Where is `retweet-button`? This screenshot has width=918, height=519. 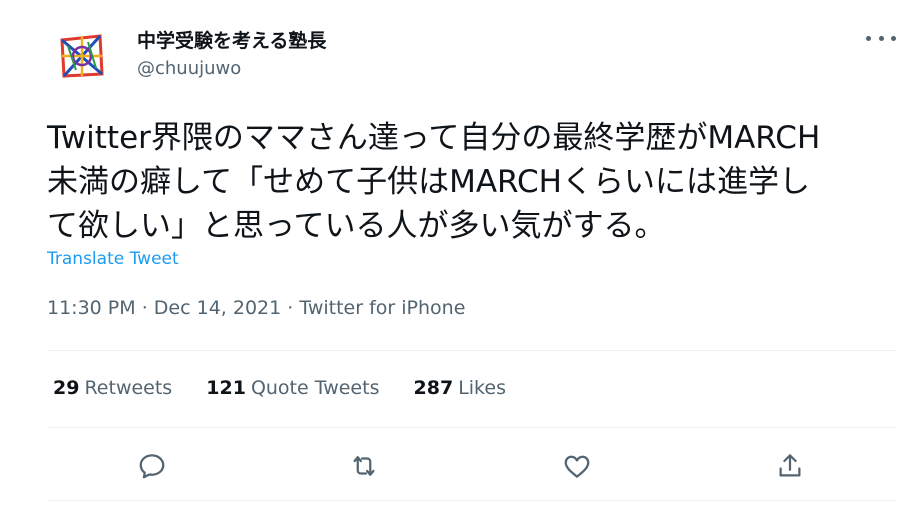
retweet-button is located at coordinates (364, 466).